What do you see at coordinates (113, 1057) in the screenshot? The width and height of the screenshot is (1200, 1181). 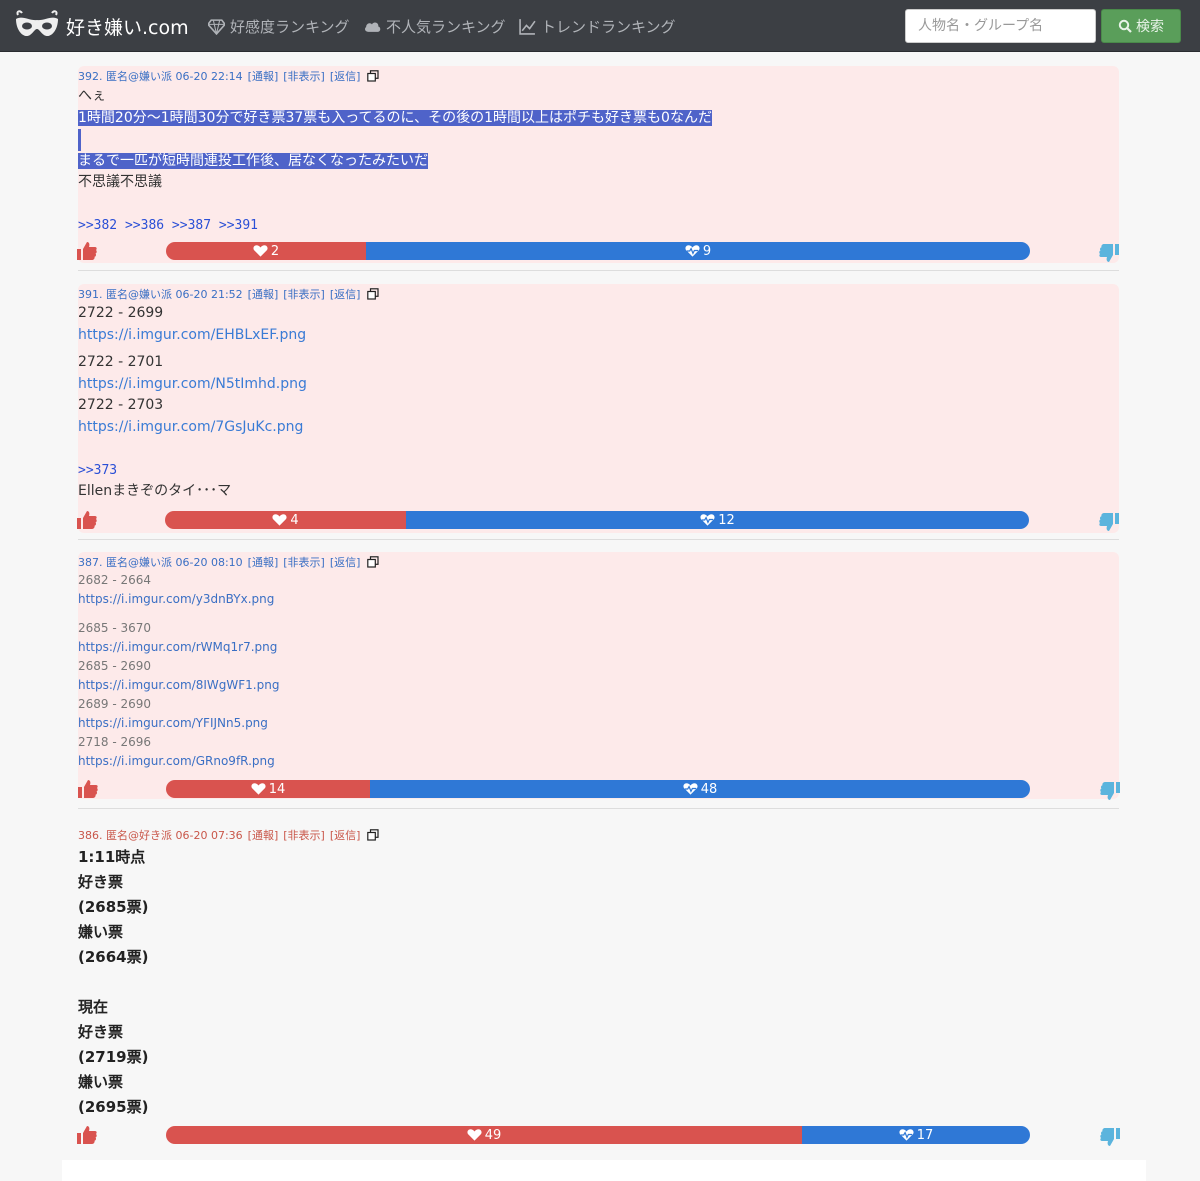 I see `post-line: (2719票)` at bounding box center [113, 1057].